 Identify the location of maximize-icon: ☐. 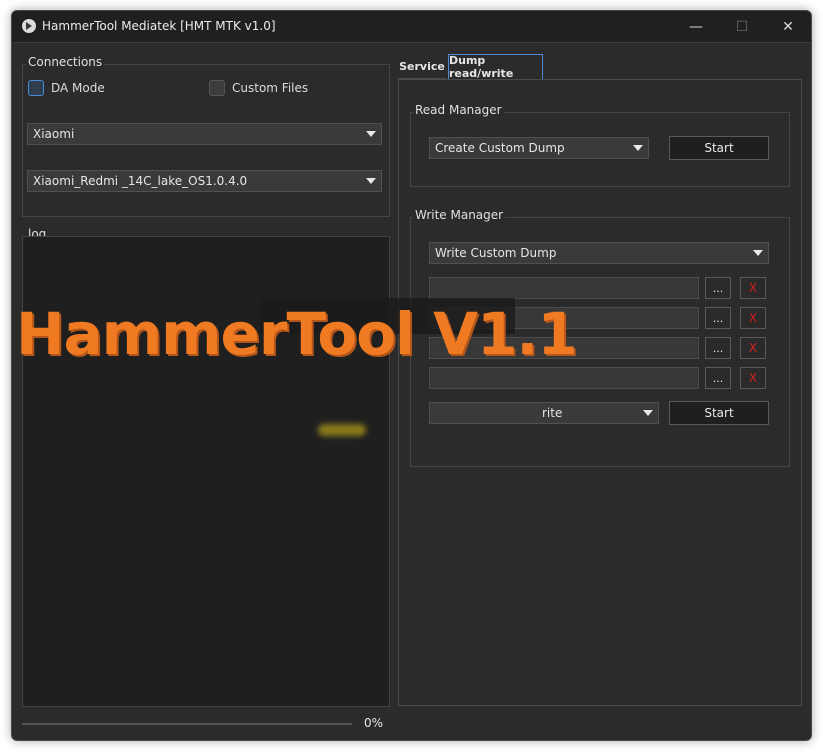
(742, 26).